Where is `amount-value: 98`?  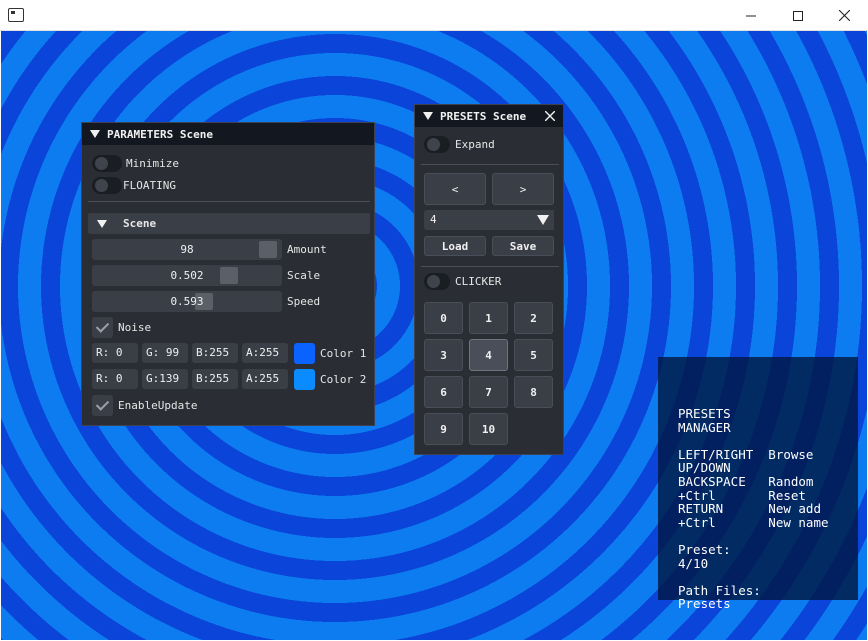 amount-value: 98 is located at coordinates (187, 249).